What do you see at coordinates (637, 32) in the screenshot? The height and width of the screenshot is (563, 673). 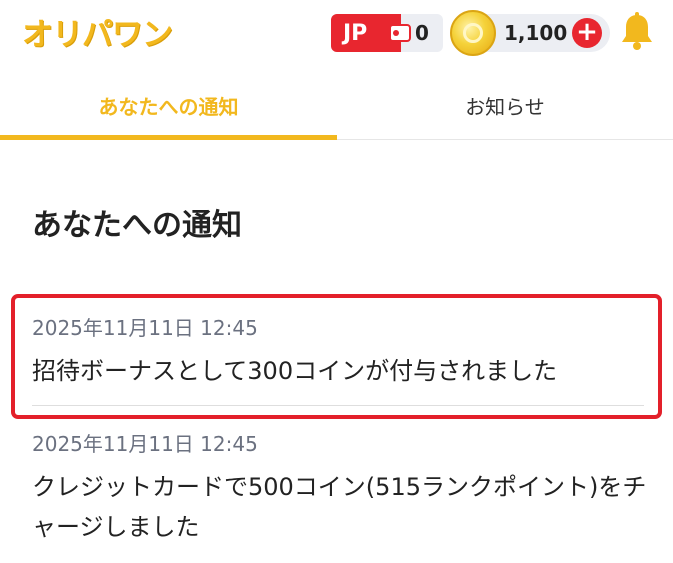 I see `bell-icon` at bounding box center [637, 32].